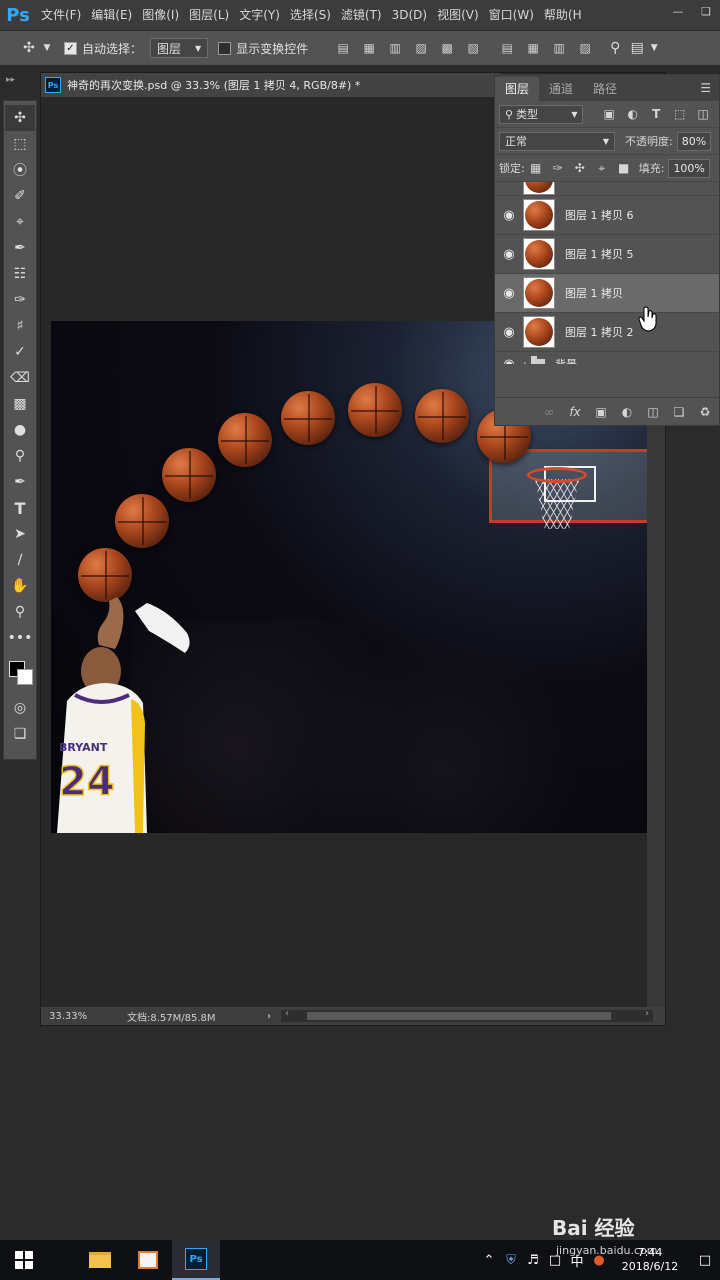 The width and height of the screenshot is (720, 1280). Describe the element at coordinates (225, 48) in the screenshot. I see `show-transform-checkbox` at that location.